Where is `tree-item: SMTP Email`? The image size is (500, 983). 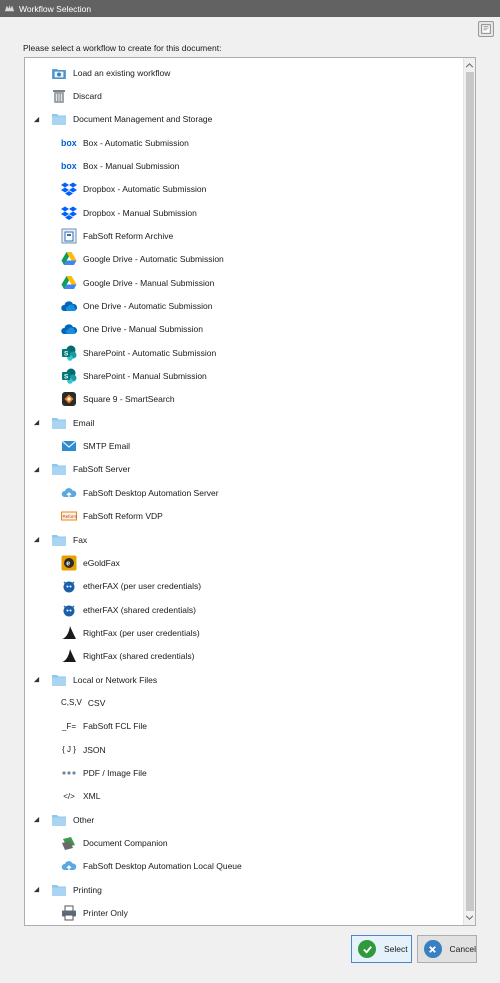
tree-item: SMTP Email is located at coordinates (95, 446).